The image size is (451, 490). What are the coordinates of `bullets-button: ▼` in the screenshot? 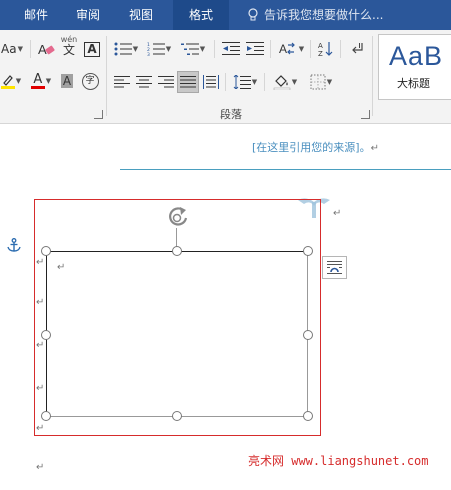 It's located at (126, 49).